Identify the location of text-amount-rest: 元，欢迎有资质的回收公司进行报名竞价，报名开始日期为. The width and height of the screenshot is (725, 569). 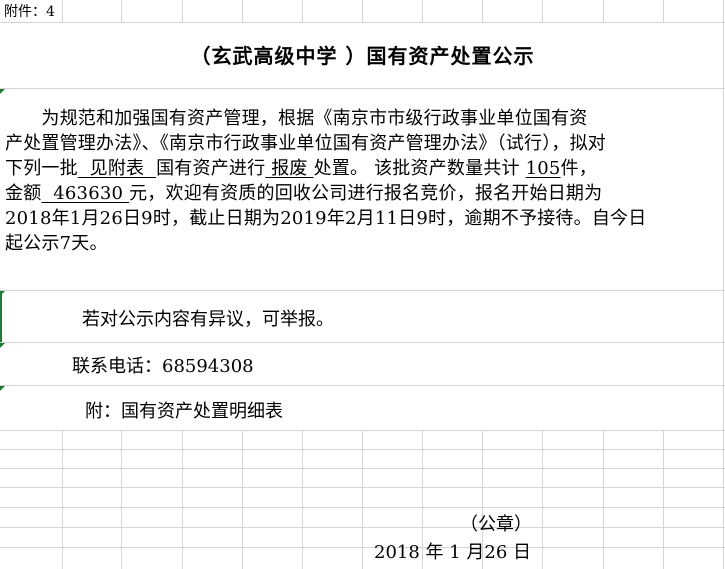
(366, 193).